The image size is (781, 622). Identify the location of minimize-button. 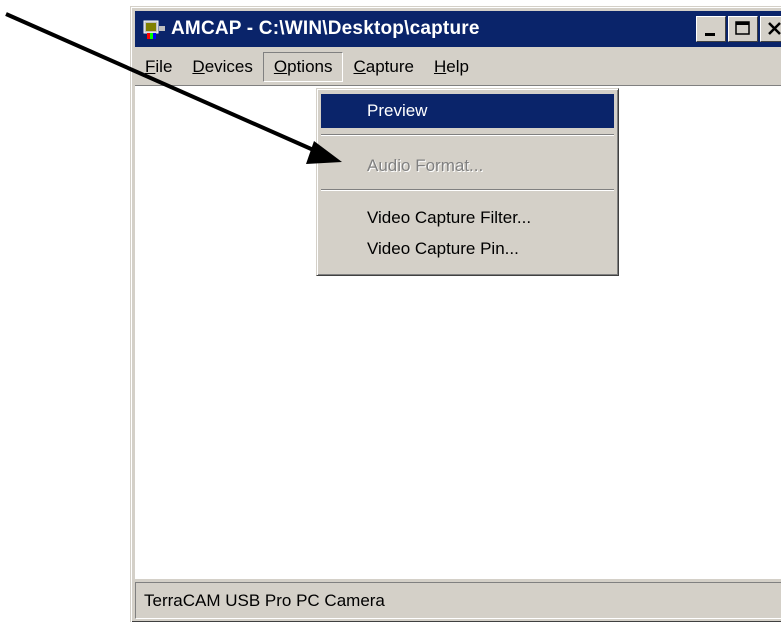
(711, 29).